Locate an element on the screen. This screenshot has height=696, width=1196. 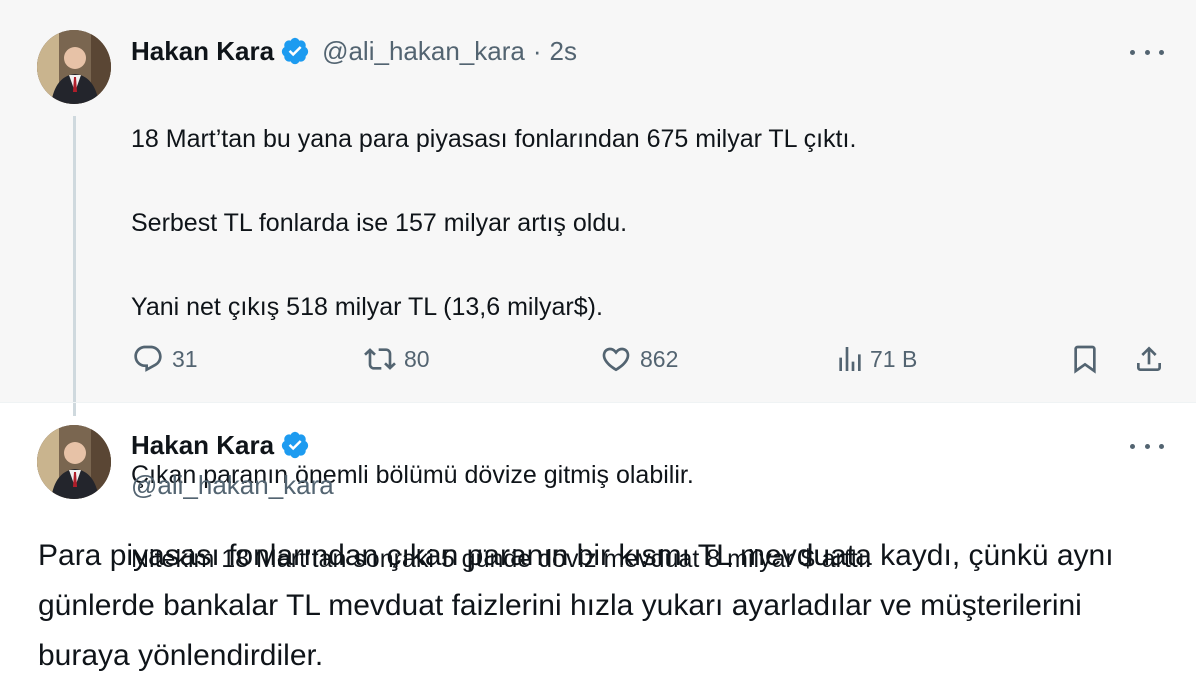
bookmark-button is located at coordinates (1085, 359).